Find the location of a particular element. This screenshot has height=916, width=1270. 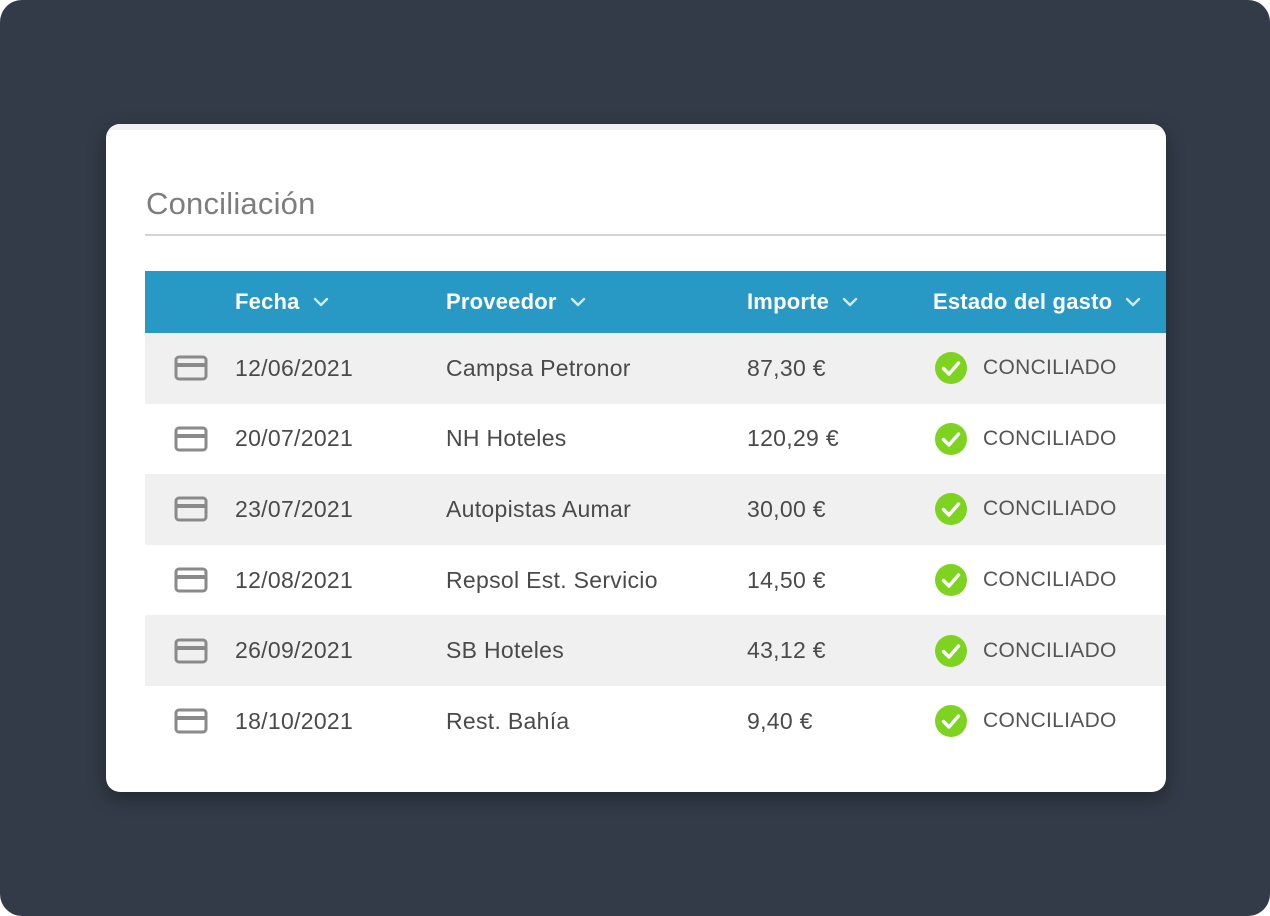

cell-provider: NH Hoteles is located at coordinates (506, 438).